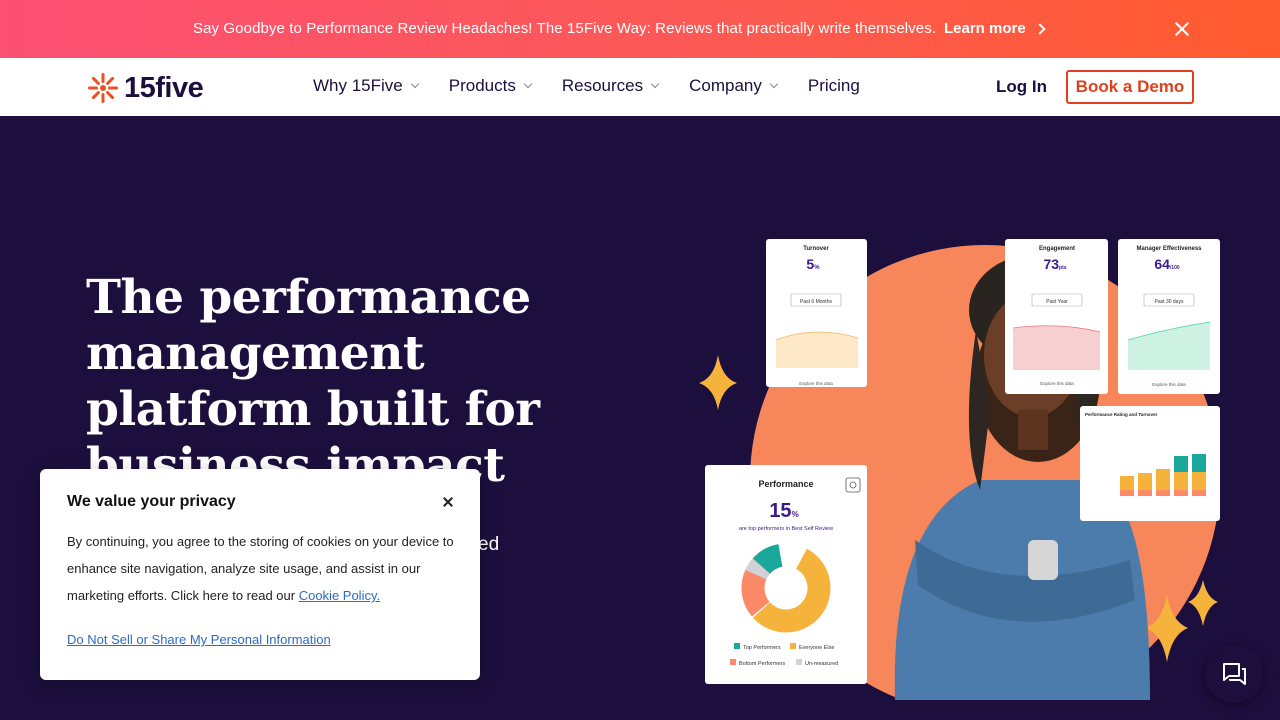 This screenshot has height=720, width=1280. What do you see at coordinates (817, 268) in the screenshot?
I see `turnover-card-unit: %` at bounding box center [817, 268].